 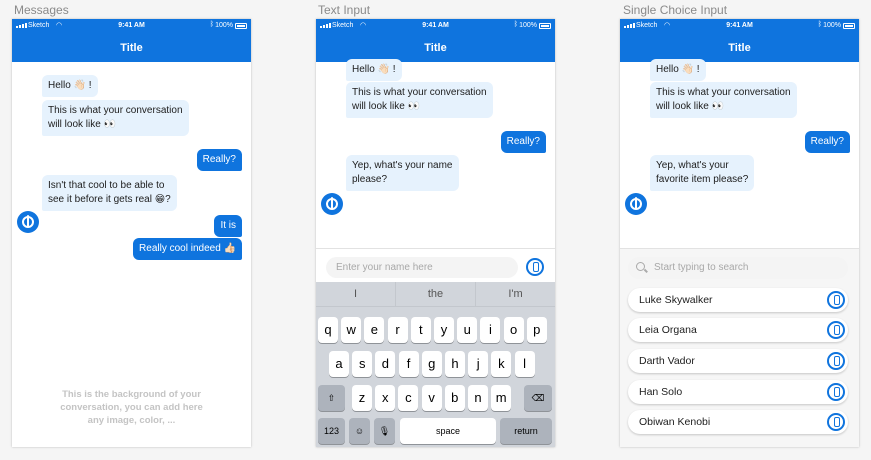 I want to click on battery-icon, so click(x=241, y=26).